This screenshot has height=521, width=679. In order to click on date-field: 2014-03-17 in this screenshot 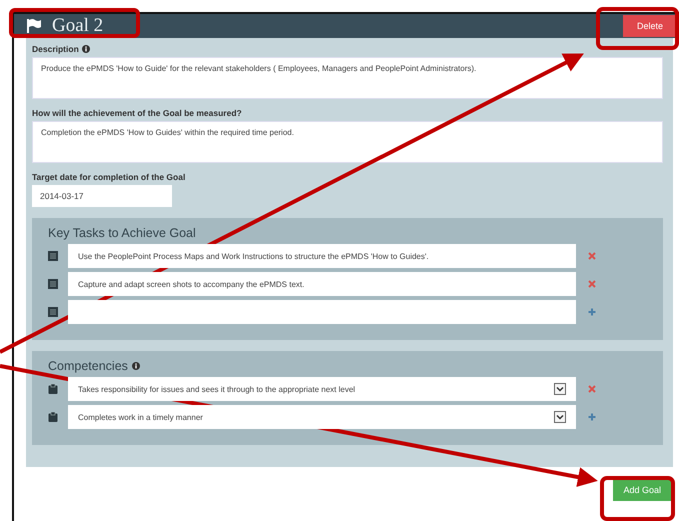, I will do `click(102, 196)`.